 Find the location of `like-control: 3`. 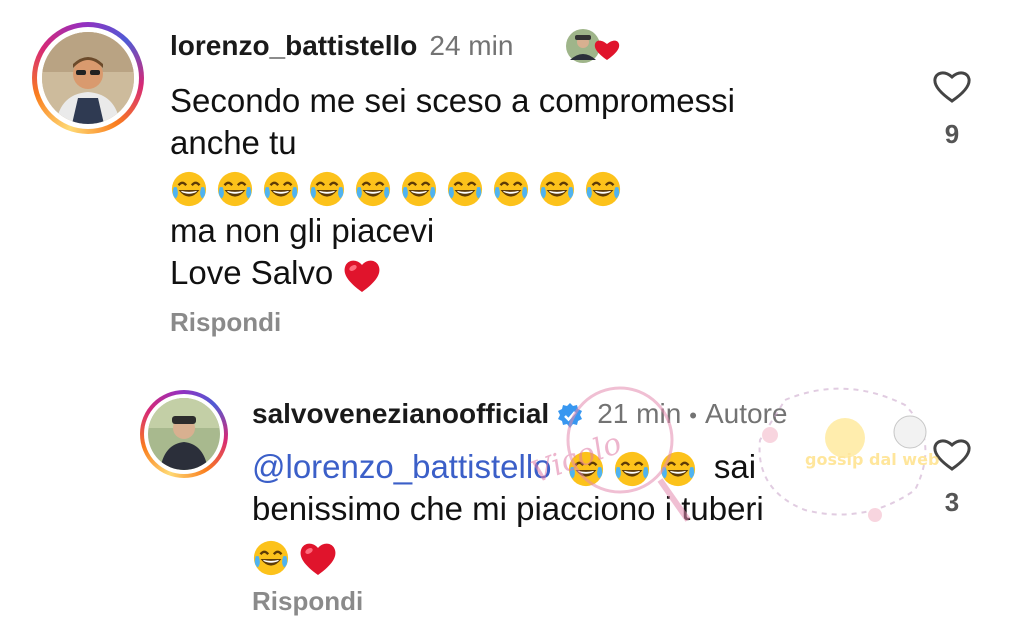

like-control: 3 is located at coordinates (952, 477).